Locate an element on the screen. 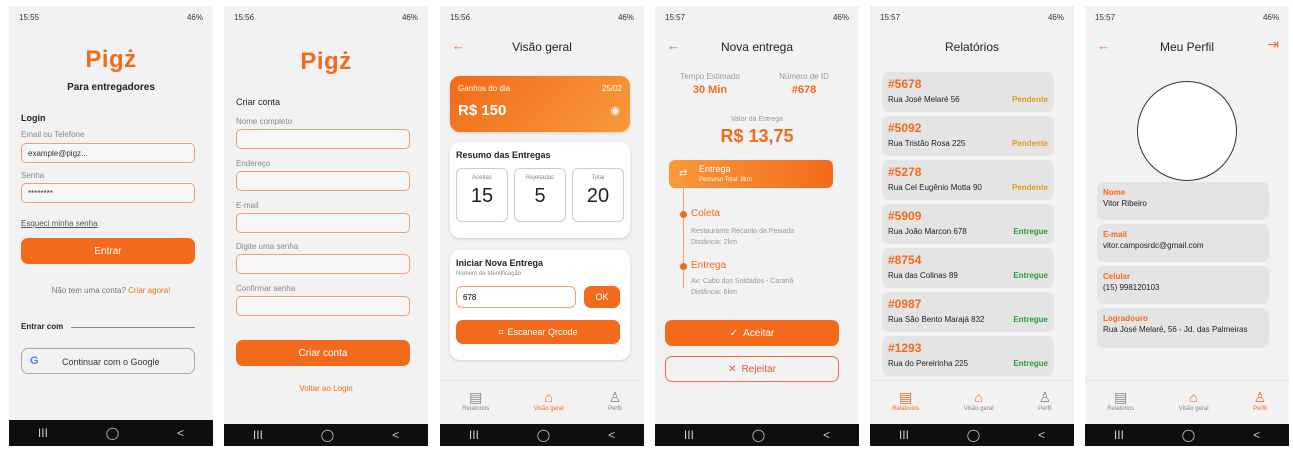  back-to-login-link: Voltar ao Login is located at coordinates (326, 388).